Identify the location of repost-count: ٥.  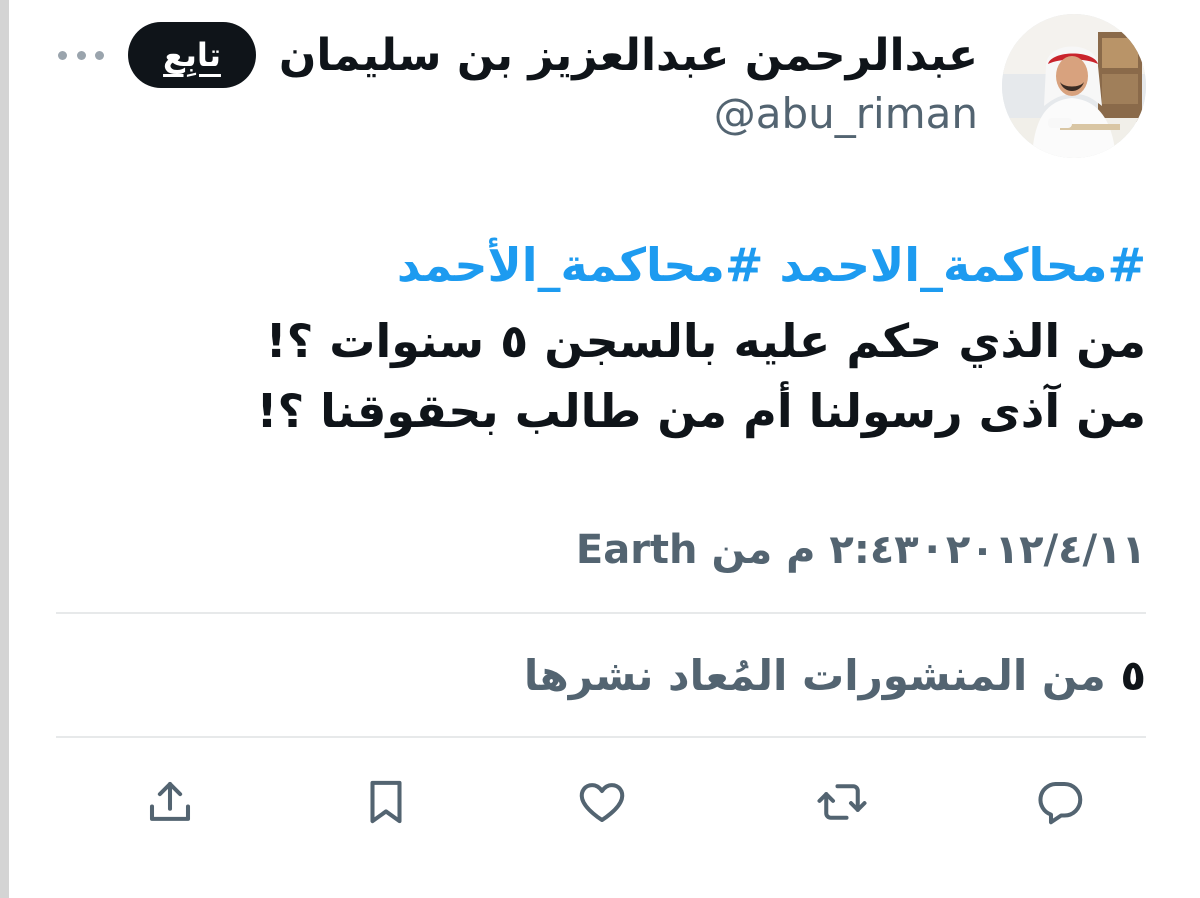
(1133, 675).